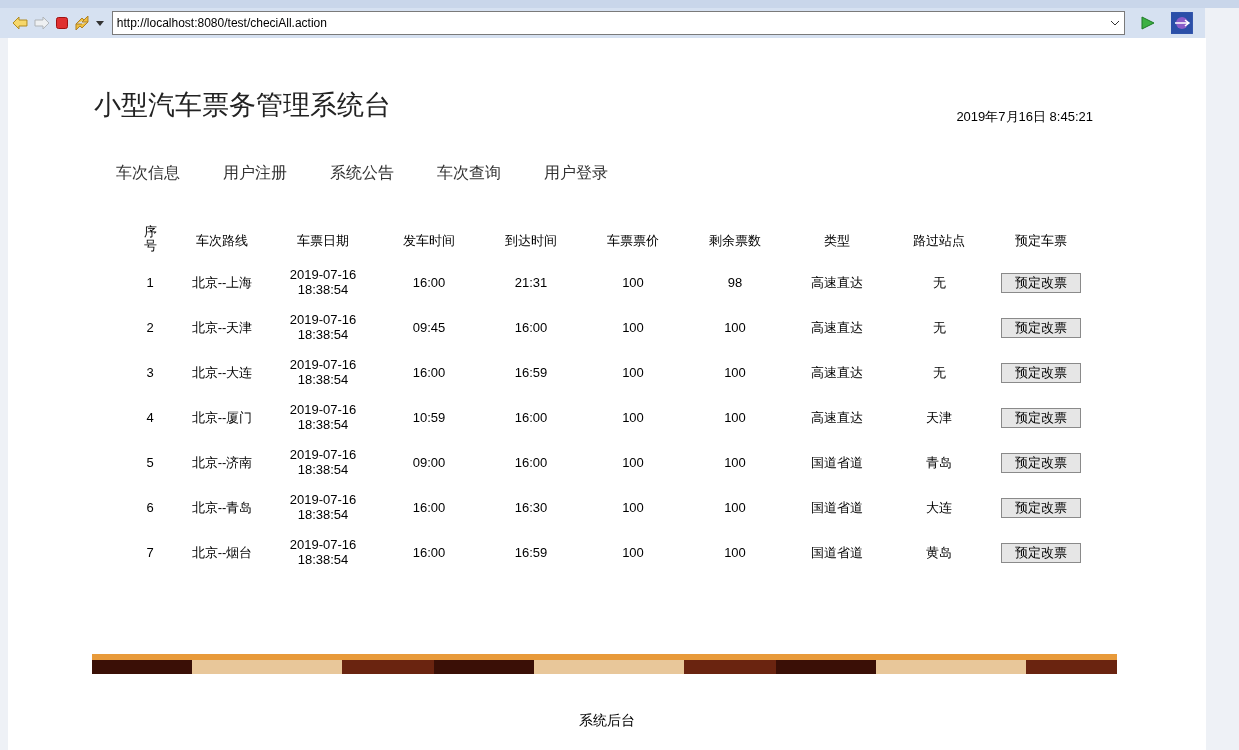 This screenshot has height=750, width=1239. I want to click on chevron-down-icon, so click(1115, 23).